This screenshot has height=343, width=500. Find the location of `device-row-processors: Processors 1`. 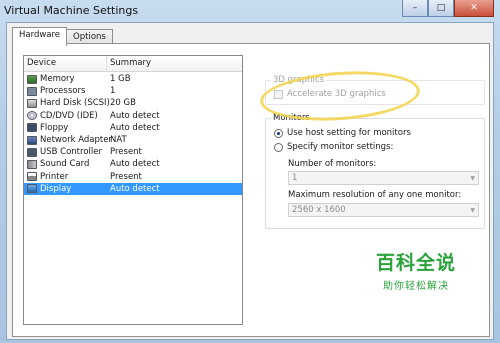

device-row-processors: Processors 1 is located at coordinates (133, 91).